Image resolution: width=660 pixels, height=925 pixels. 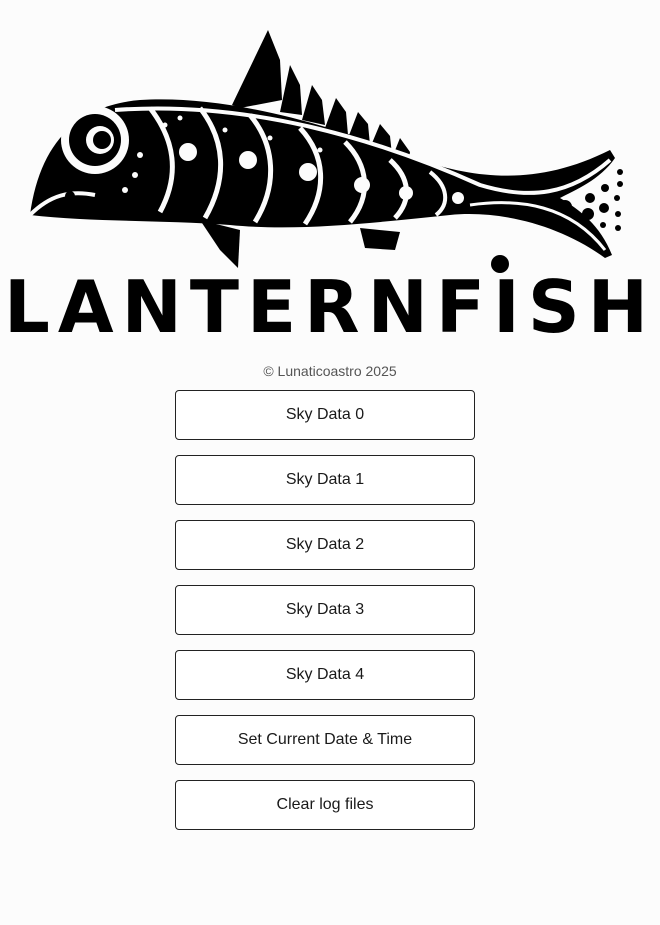 I want to click on sky-data-0-button: Sky Data 0, so click(x=325, y=415).